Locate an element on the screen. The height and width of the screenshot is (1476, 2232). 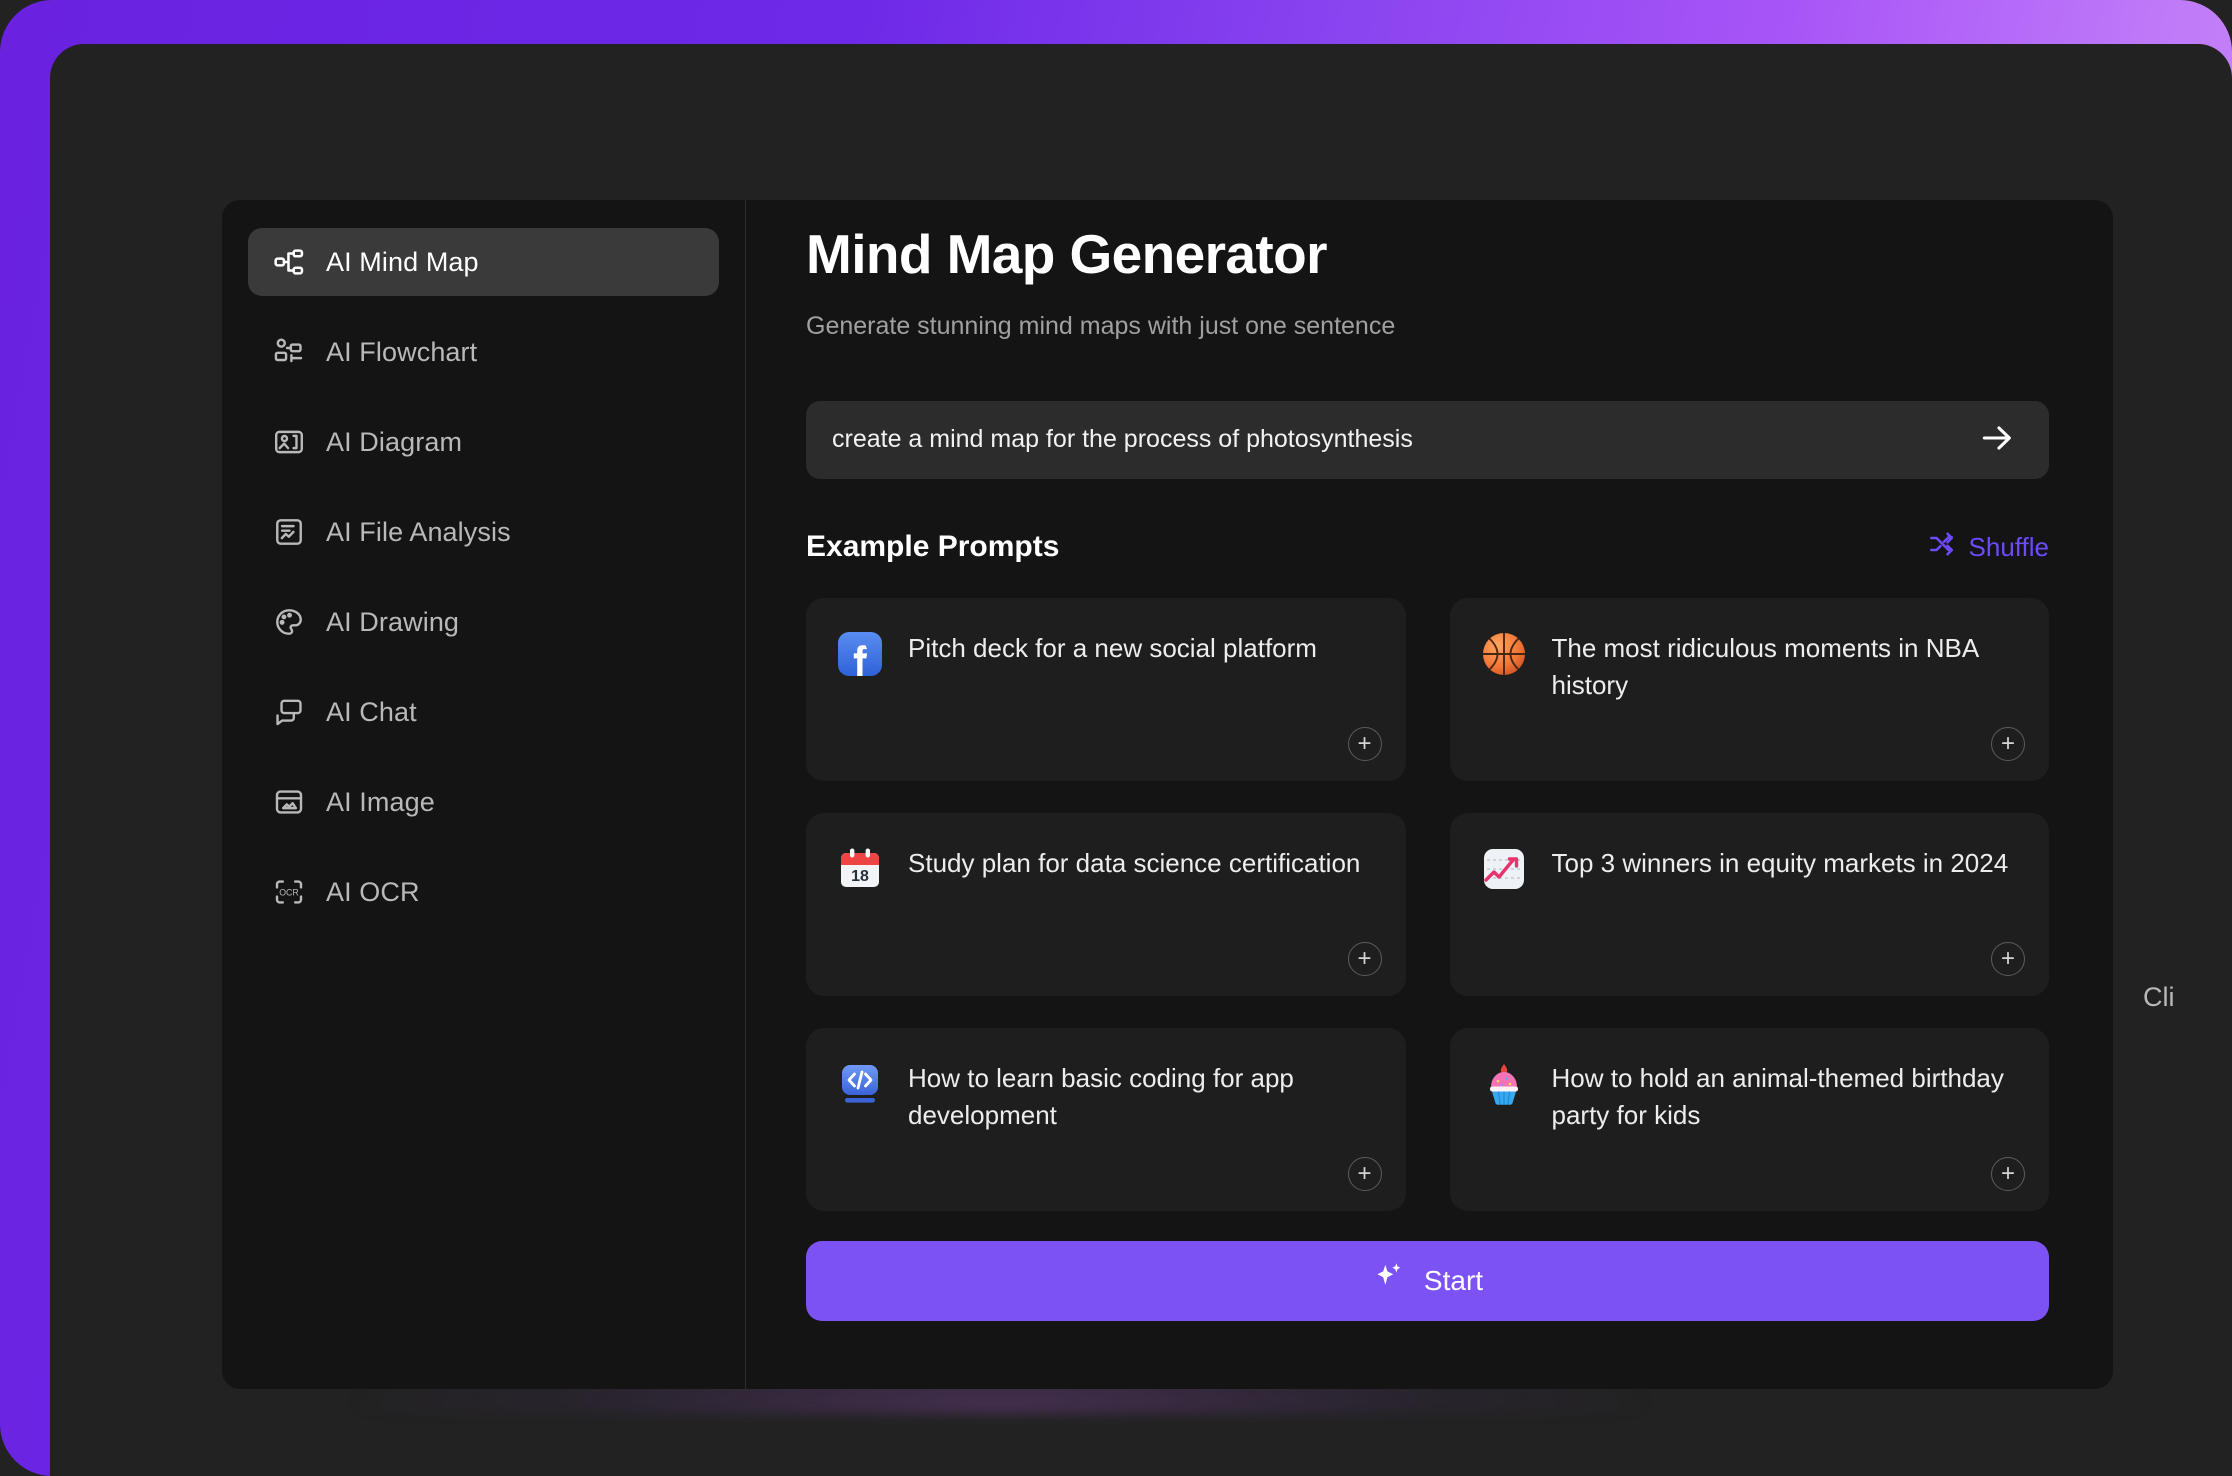
page-title: Mind Map Generator is located at coordinates (1067, 254).